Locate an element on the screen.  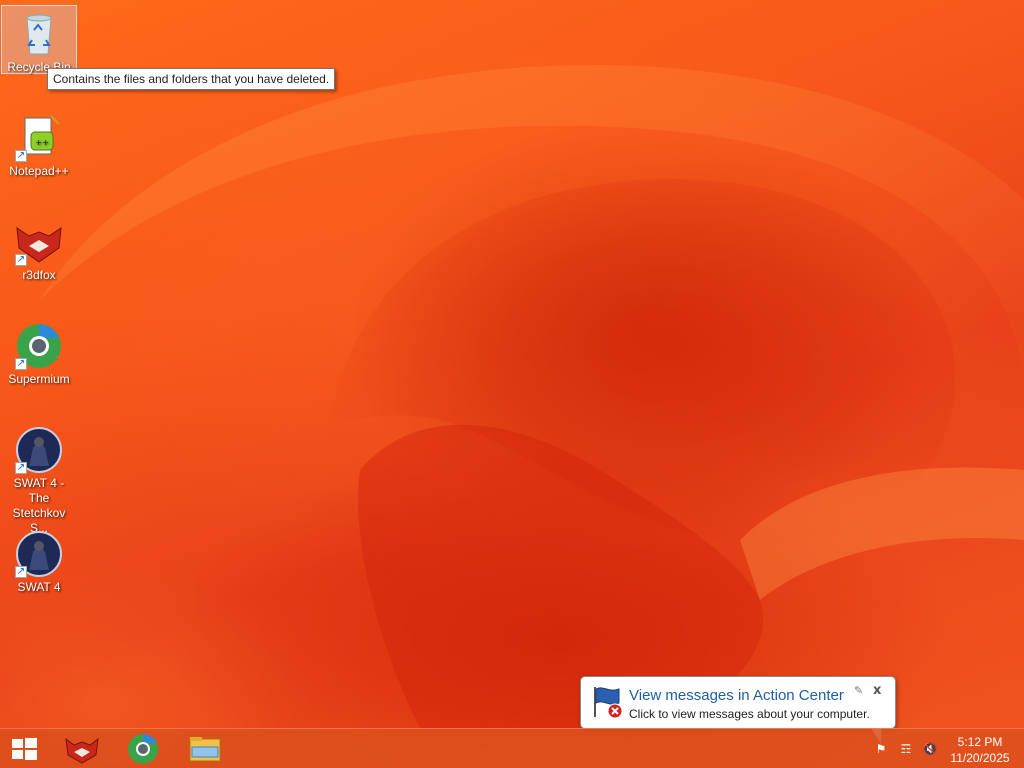
desktop-icon-label: Supermium is located at coordinates (39, 379).